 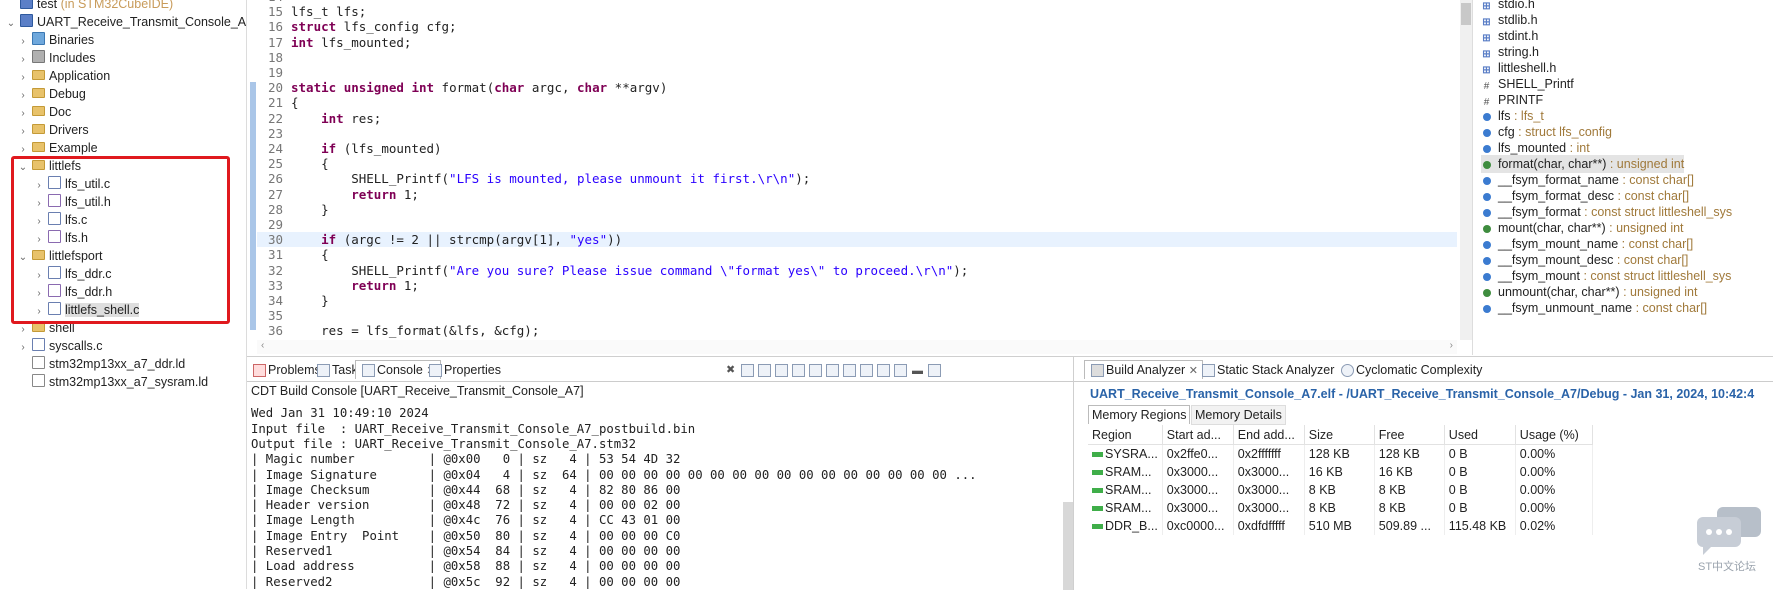 I want to click on code-line: 23, so click(x=857, y=133).